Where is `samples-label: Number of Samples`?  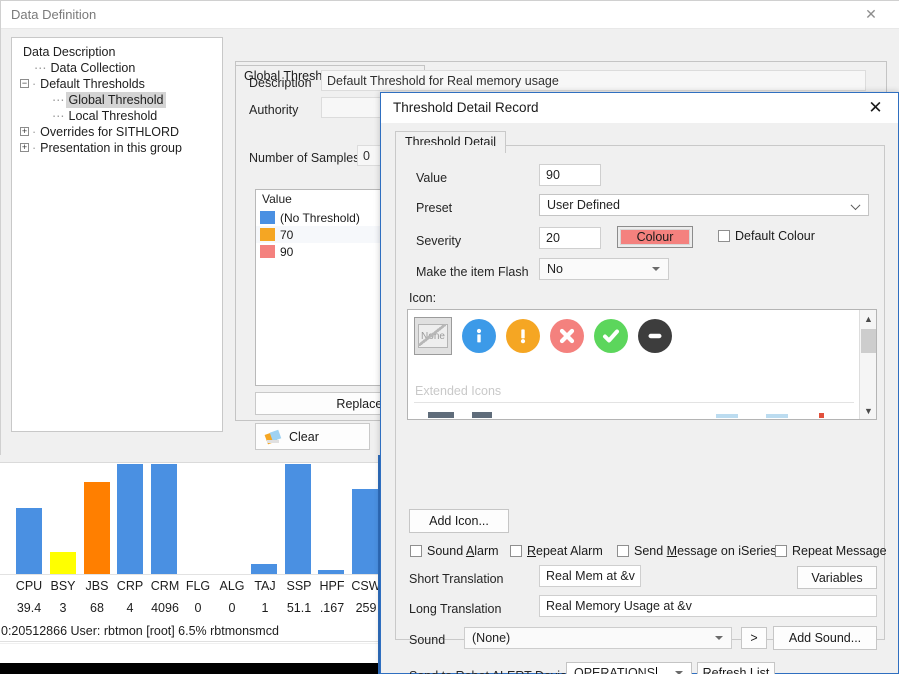 samples-label: Number of Samples is located at coordinates (304, 158).